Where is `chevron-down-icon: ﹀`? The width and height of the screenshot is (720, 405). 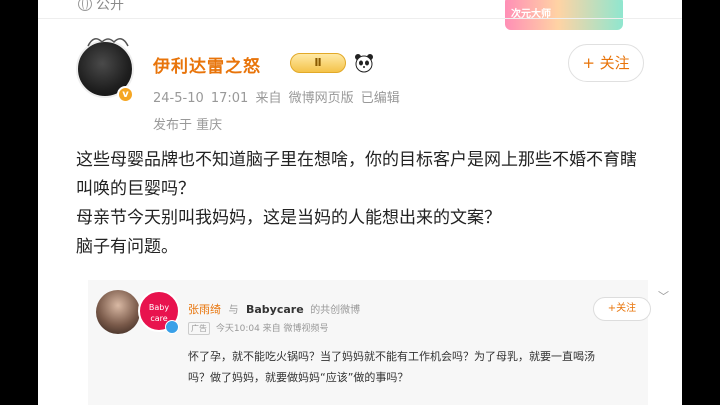 chevron-down-icon: ﹀ is located at coordinates (663, 296).